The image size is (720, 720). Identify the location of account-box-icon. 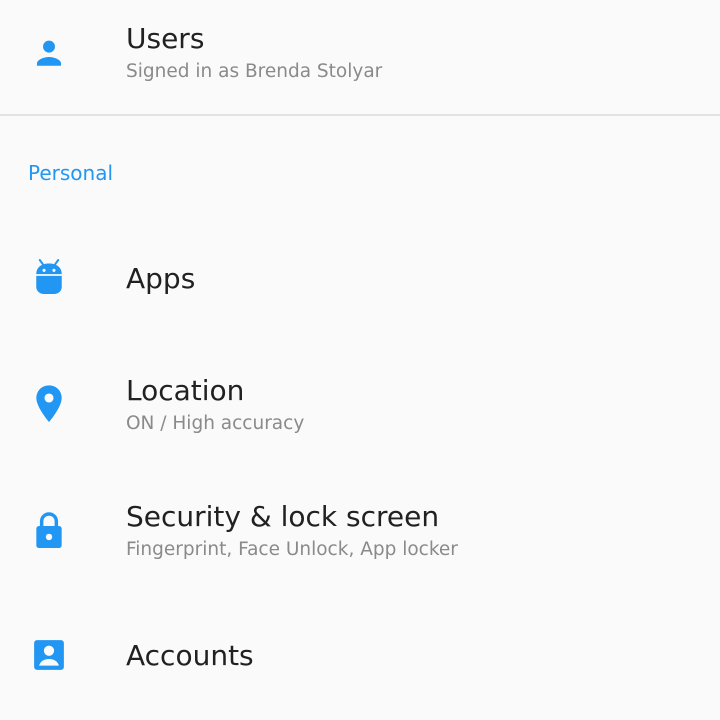
(49, 655).